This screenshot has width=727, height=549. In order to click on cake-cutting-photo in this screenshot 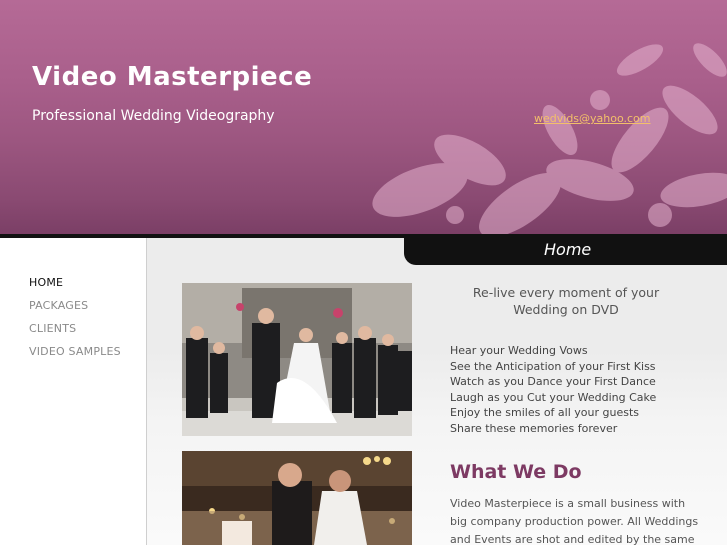, I will do `click(297, 498)`.